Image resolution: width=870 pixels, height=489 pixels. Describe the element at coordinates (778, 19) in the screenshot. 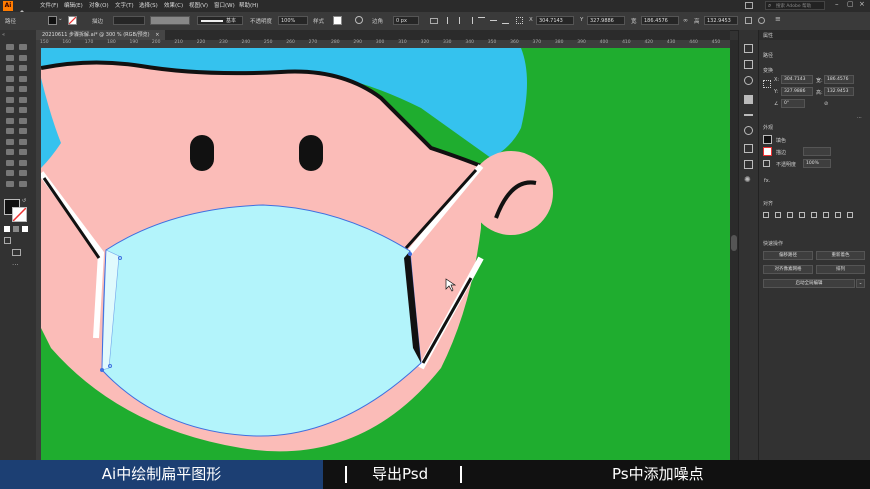

I see `panel-menu-icon: ≡` at that location.